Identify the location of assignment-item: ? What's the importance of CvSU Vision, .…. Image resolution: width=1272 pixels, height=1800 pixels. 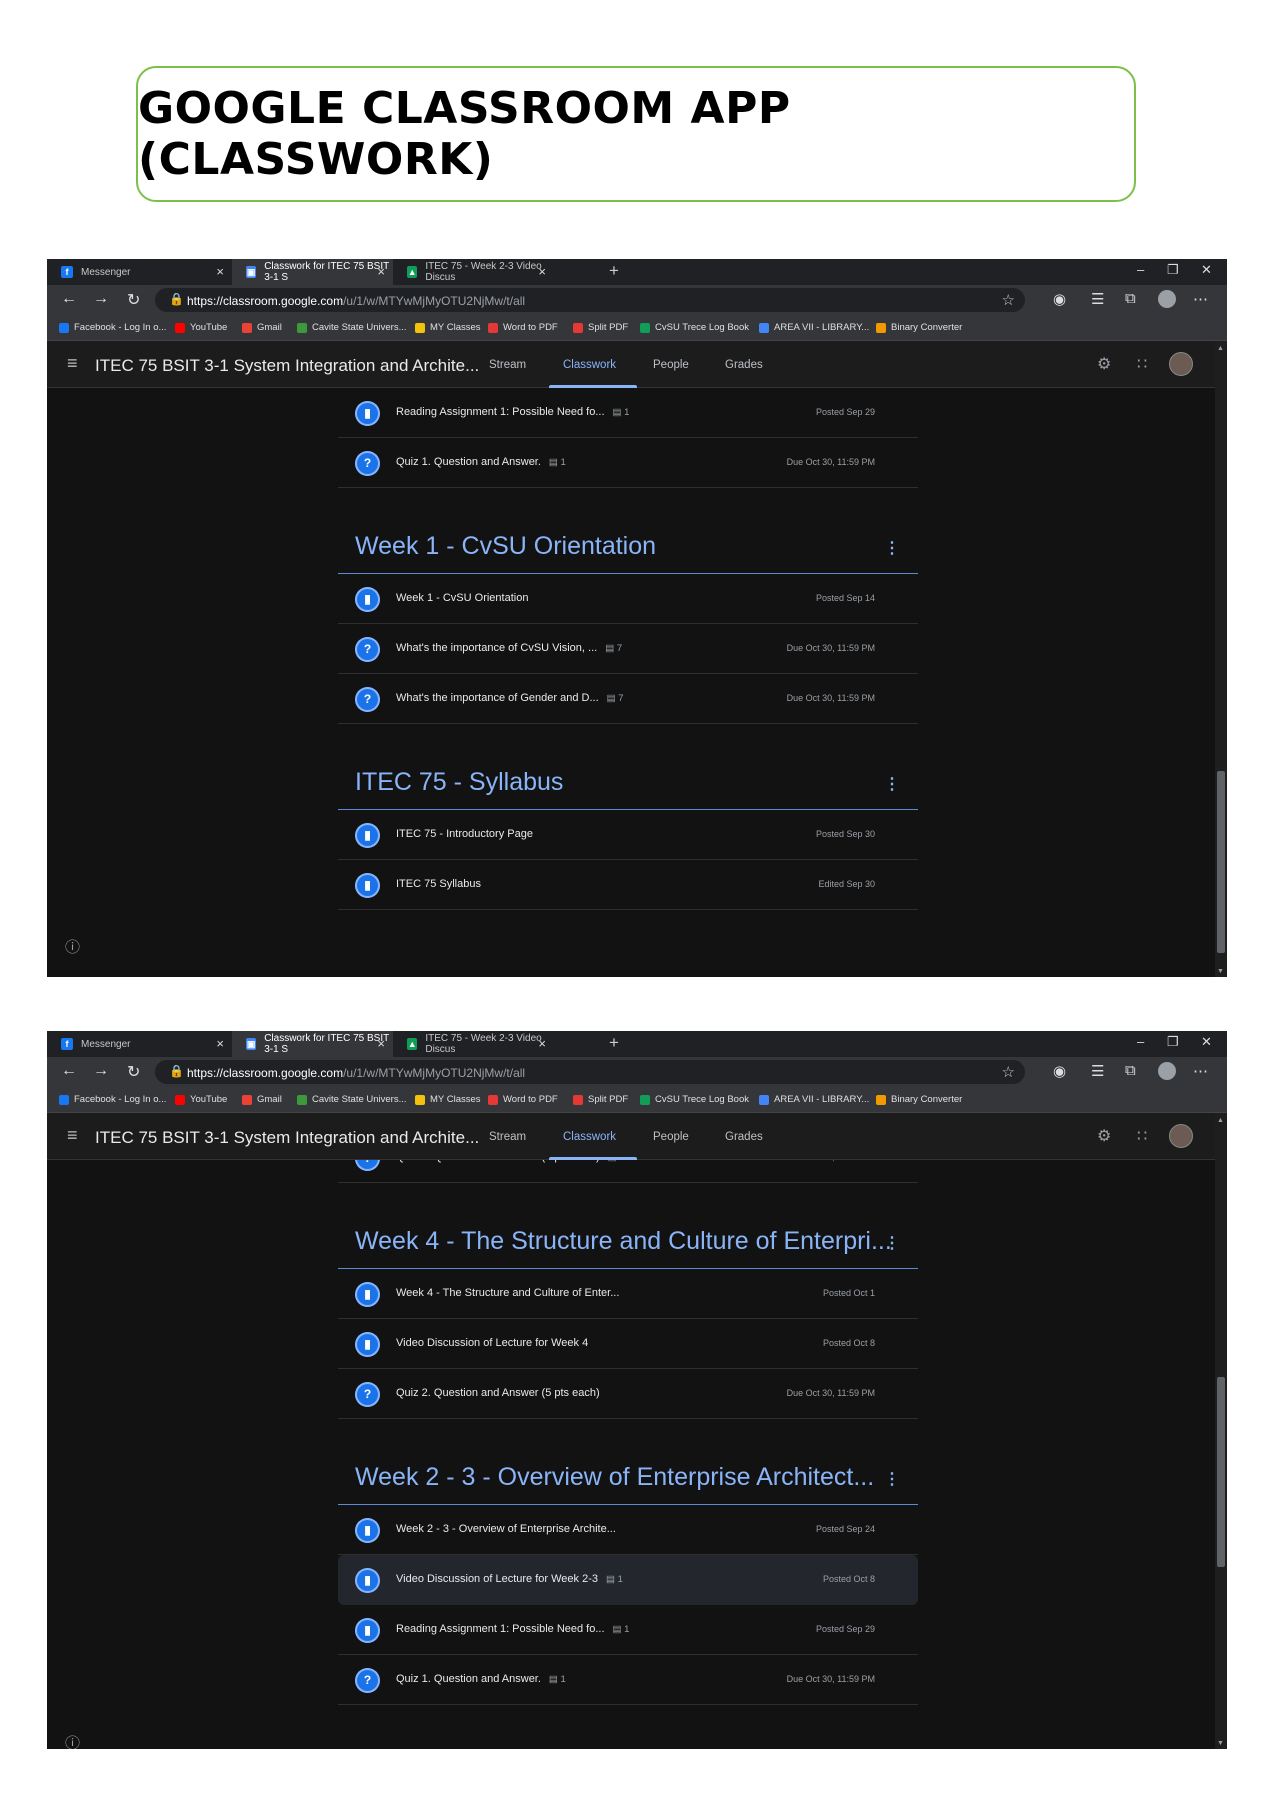
(628, 649).